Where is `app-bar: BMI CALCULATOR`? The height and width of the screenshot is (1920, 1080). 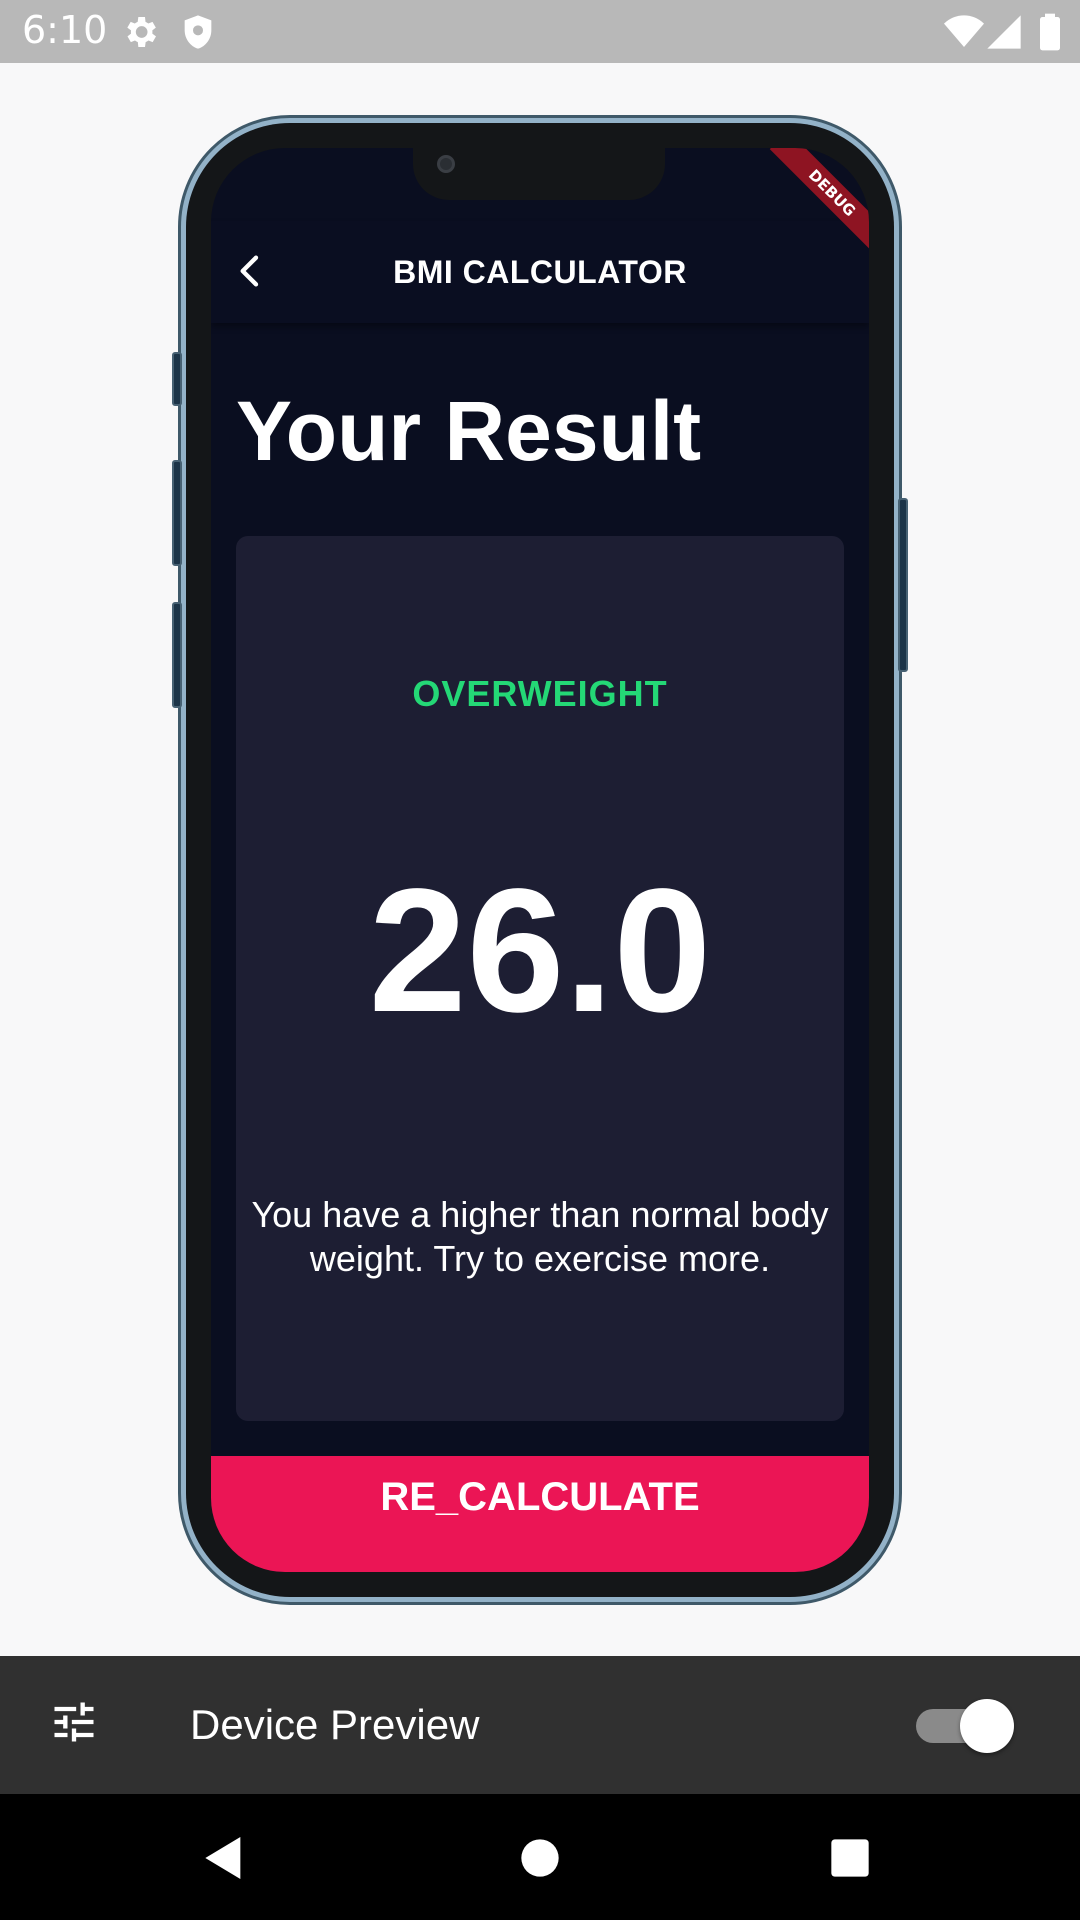 app-bar: BMI CALCULATOR is located at coordinates (540, 272).